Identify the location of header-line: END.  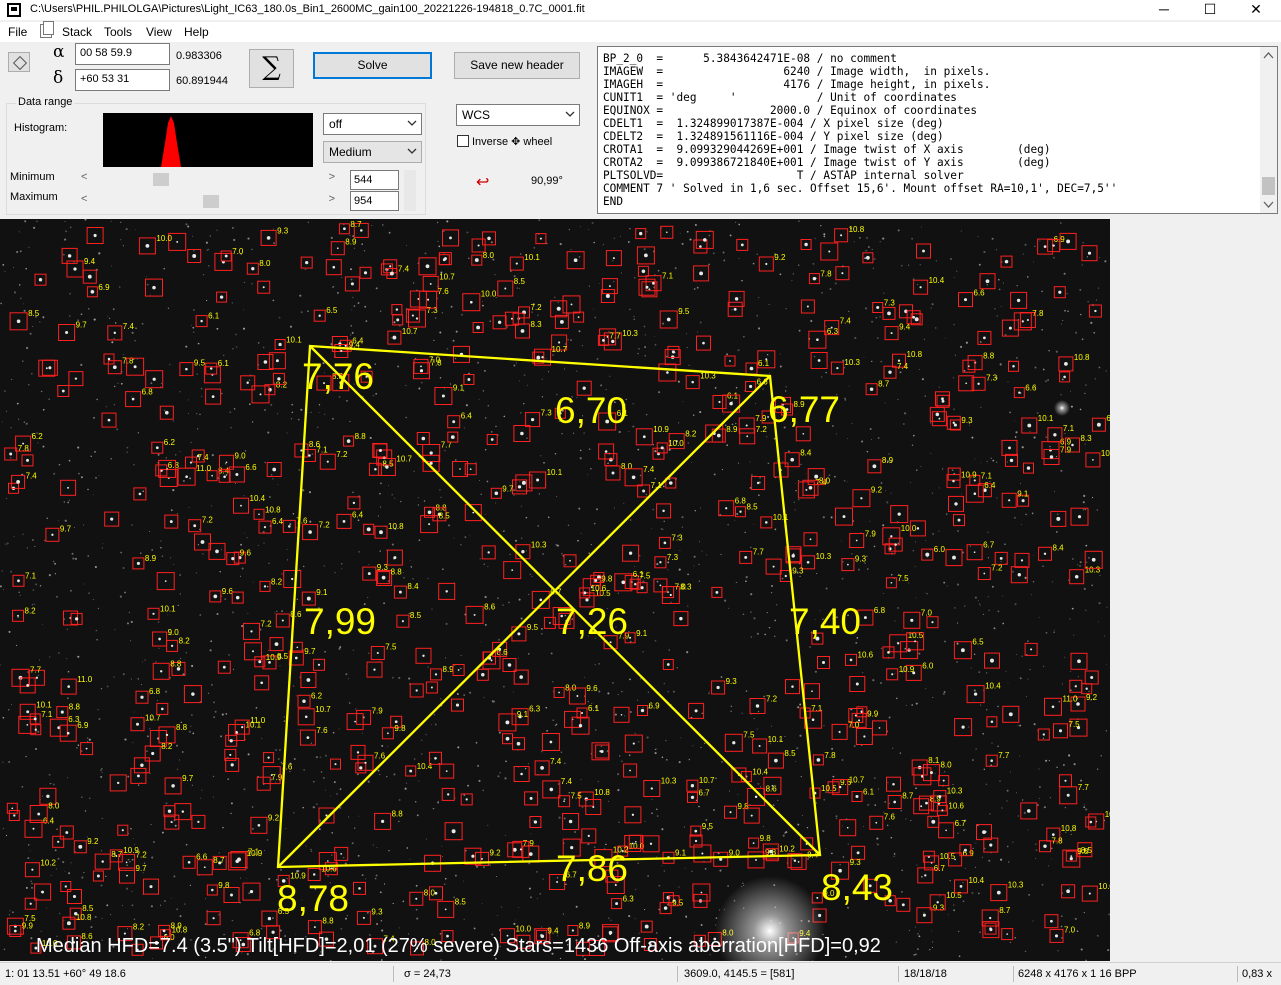
(613, 201).